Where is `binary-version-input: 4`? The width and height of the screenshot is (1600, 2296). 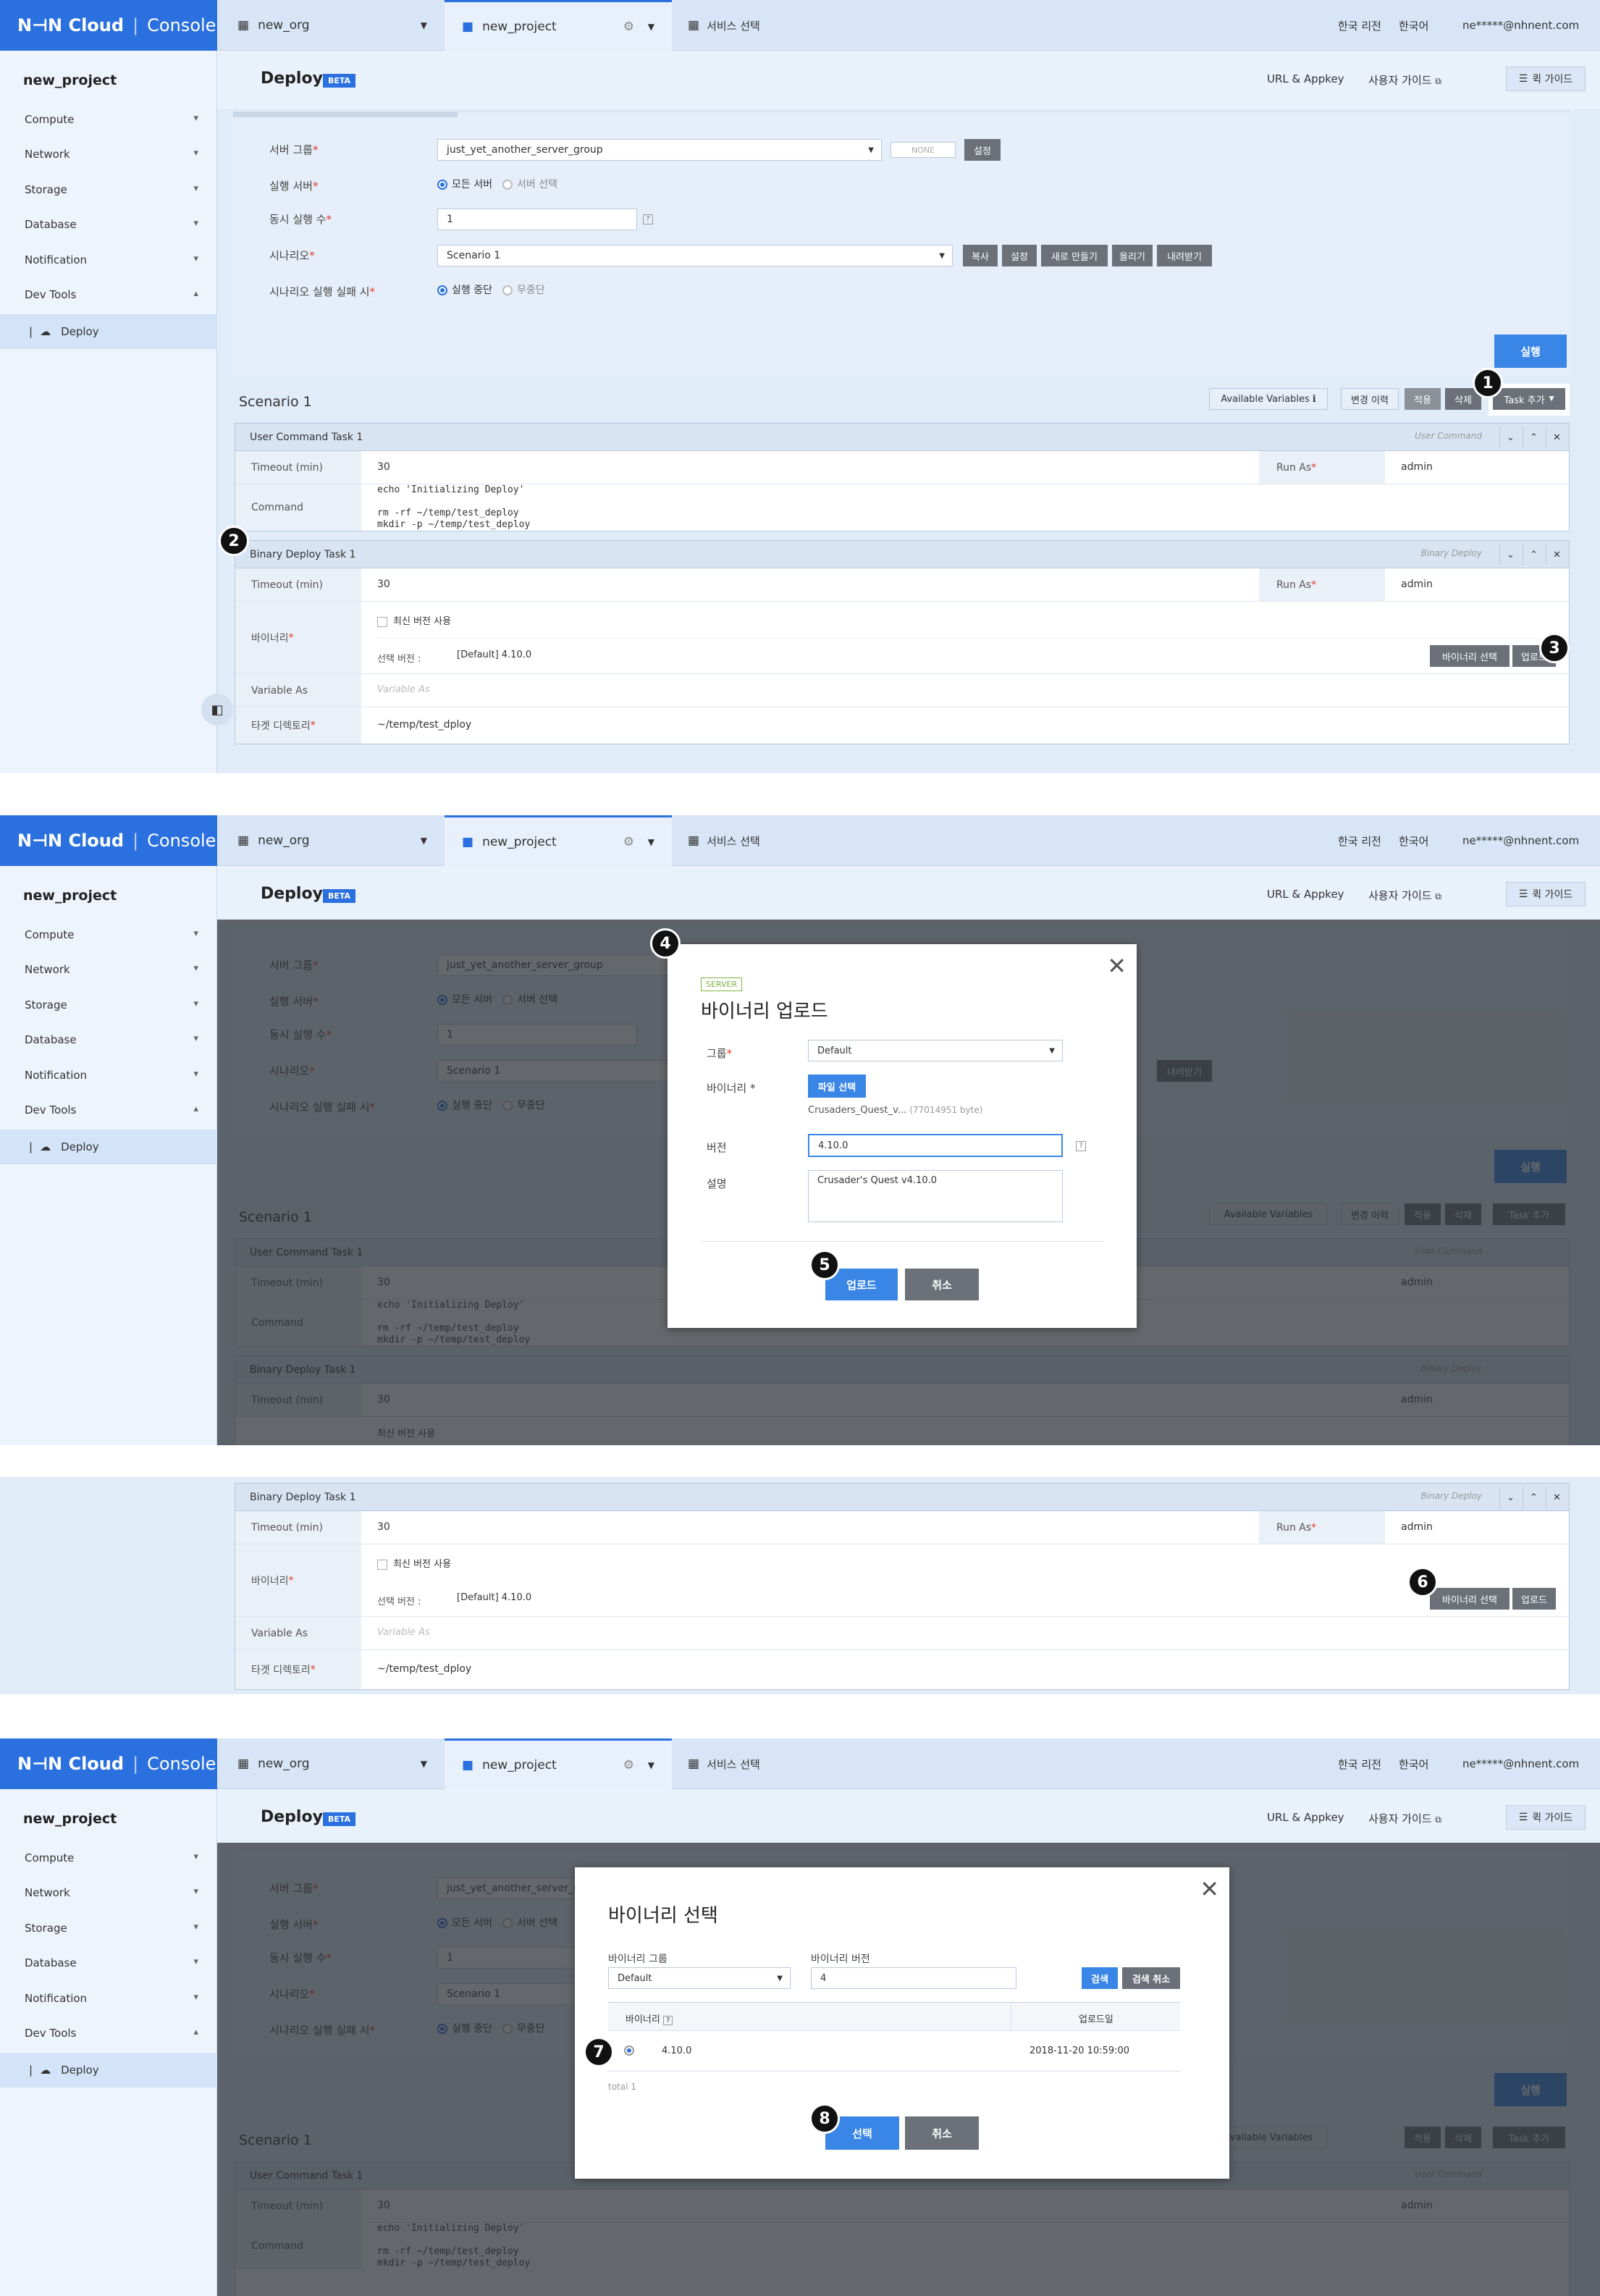 binary-version-input: 4 is located at coordinates (914, 1978).